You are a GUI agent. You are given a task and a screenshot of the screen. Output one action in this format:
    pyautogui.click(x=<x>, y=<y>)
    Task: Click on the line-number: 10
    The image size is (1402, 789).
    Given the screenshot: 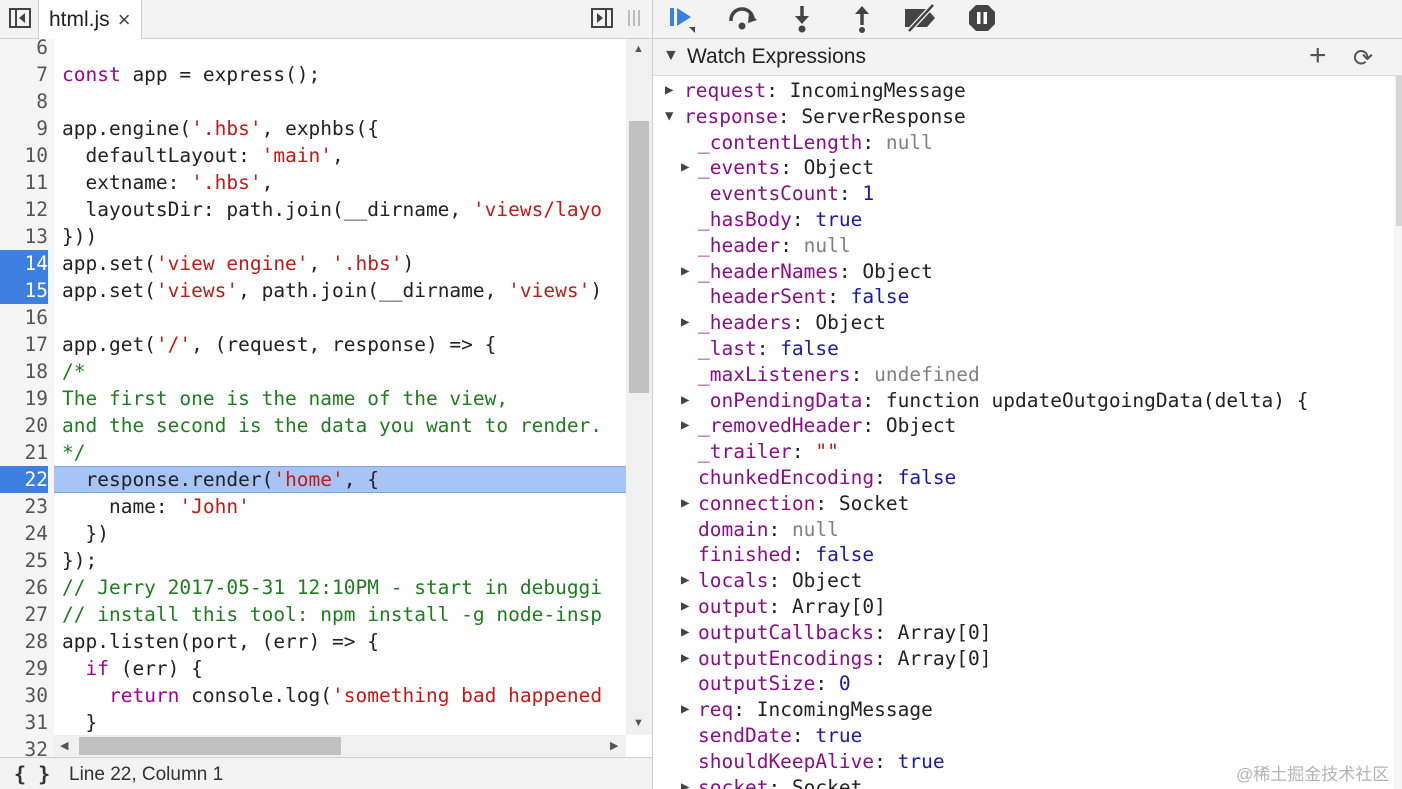 What is the action you would take?
    pyautogui.click(x=24, y=155)
    